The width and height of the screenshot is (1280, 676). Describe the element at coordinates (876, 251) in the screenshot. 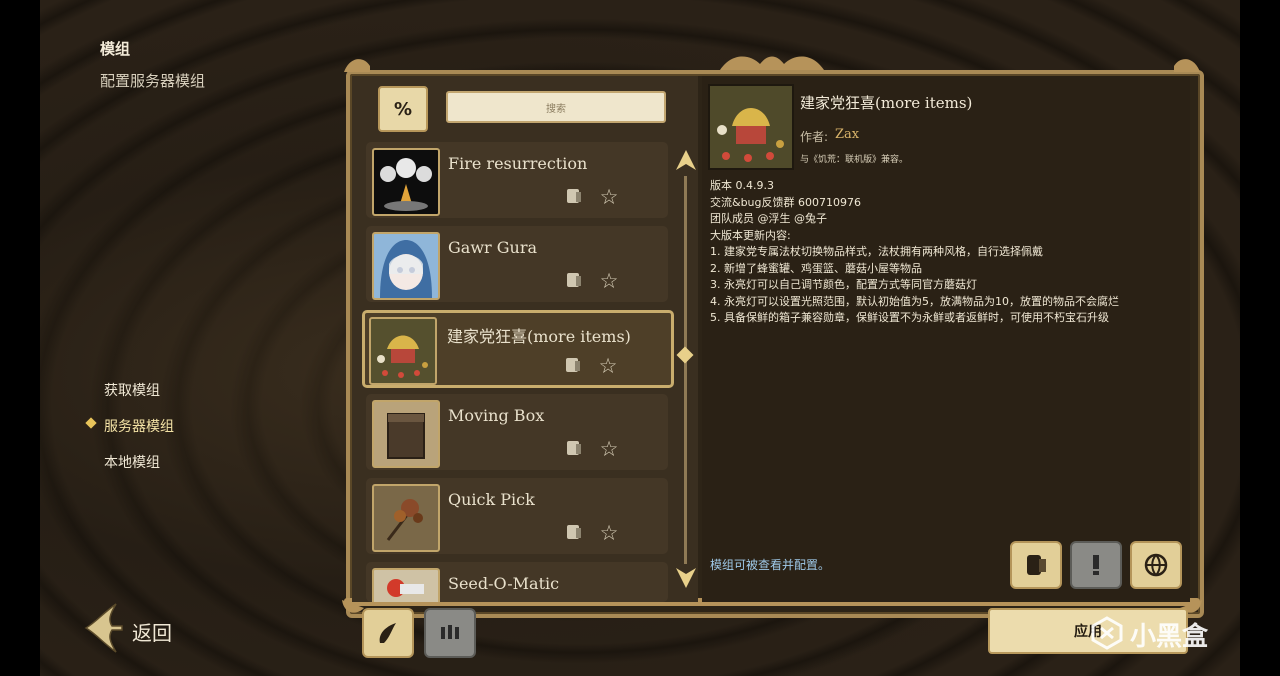

I see `description-line: 1. 建家党专属法杖切换物品样式，法杖拥有两种风格，自行选择佩戴` at that location.